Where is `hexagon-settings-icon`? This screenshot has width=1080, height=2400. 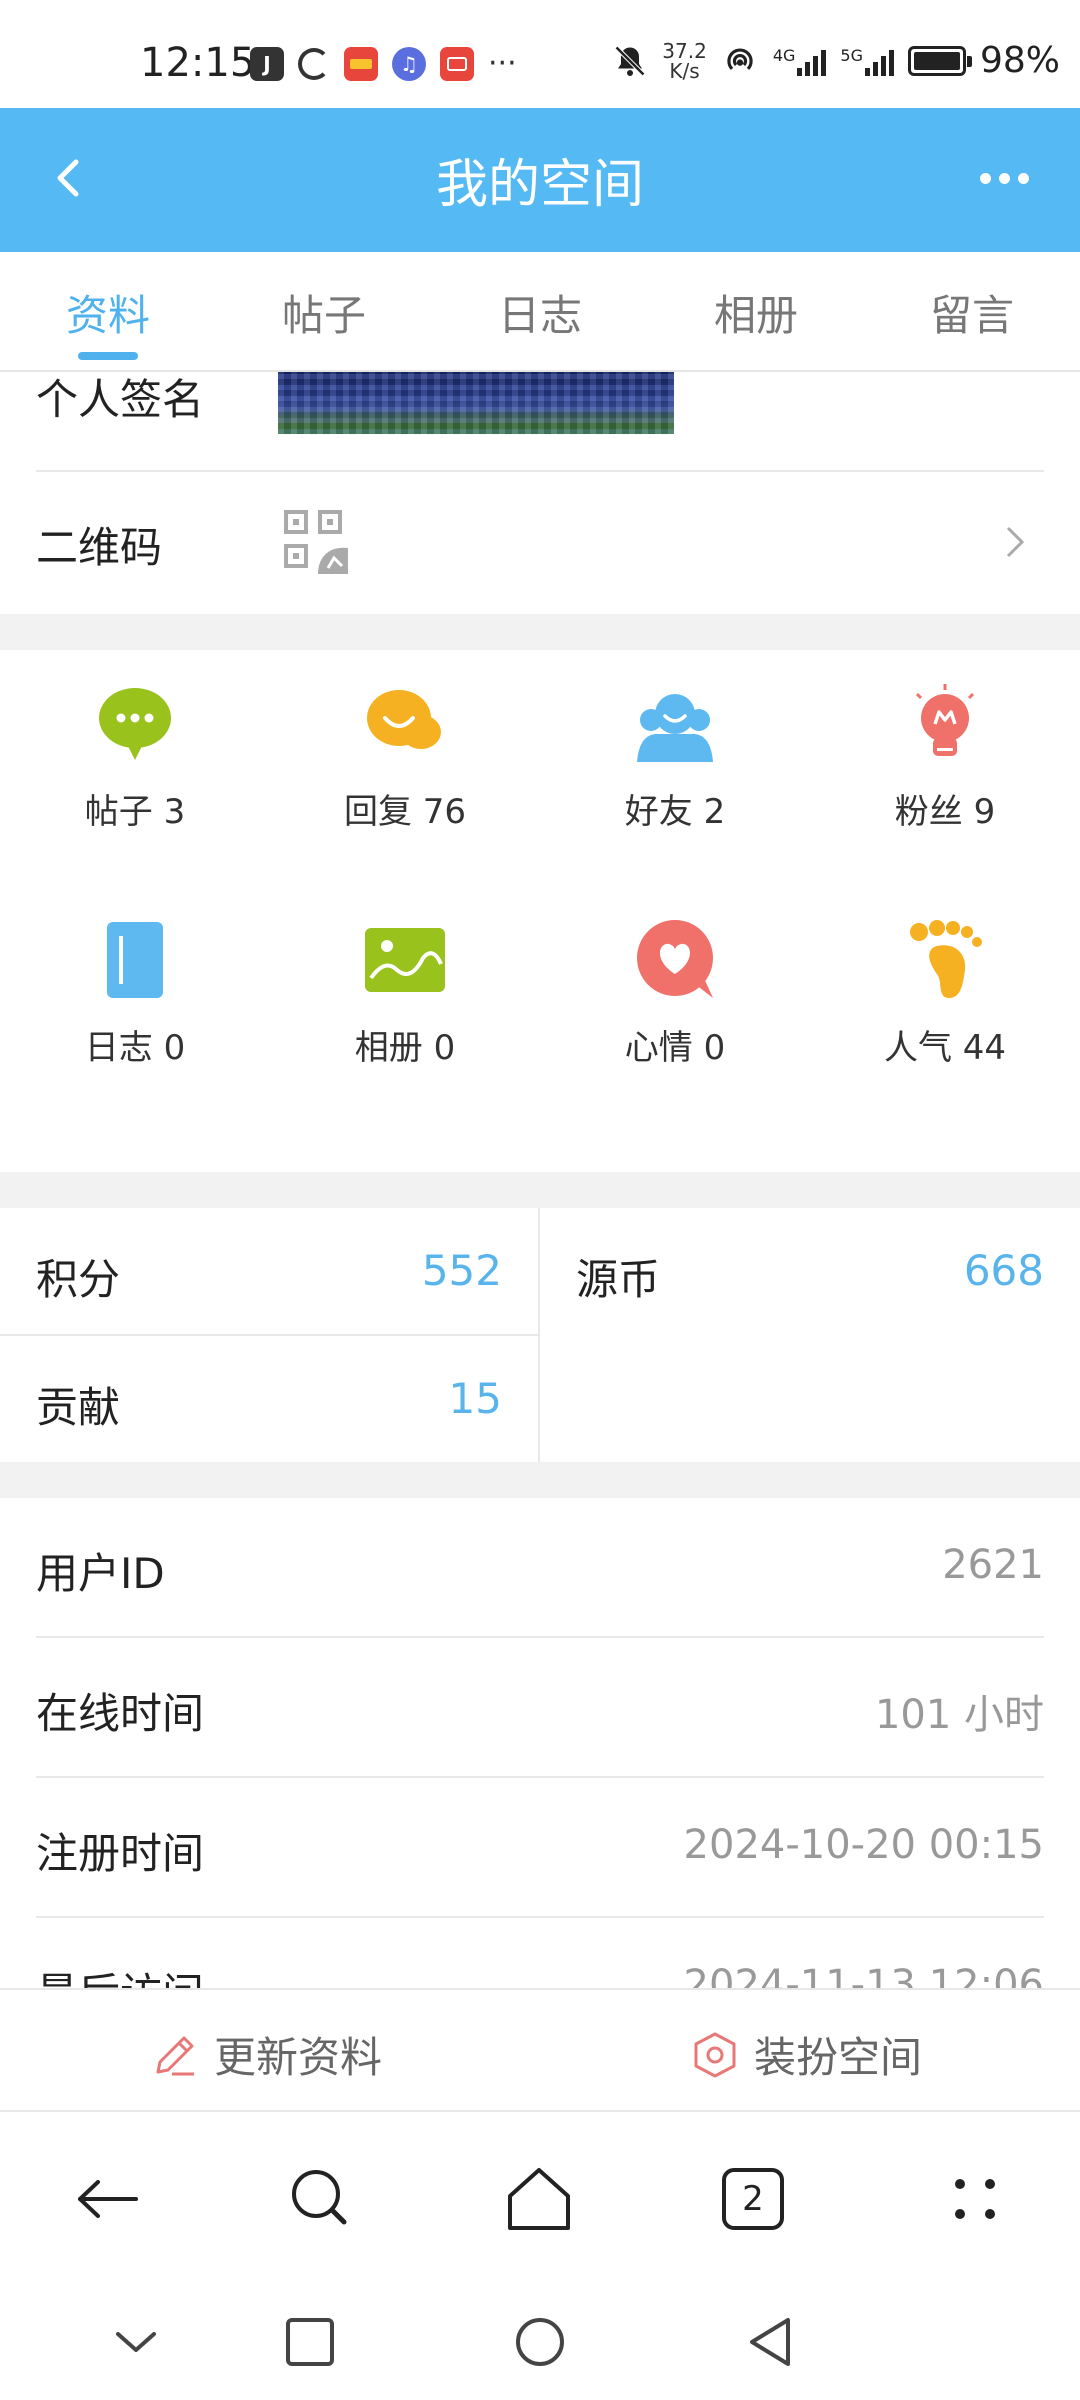
hexagon-settings-icon is located at coordinates (715, 2054).